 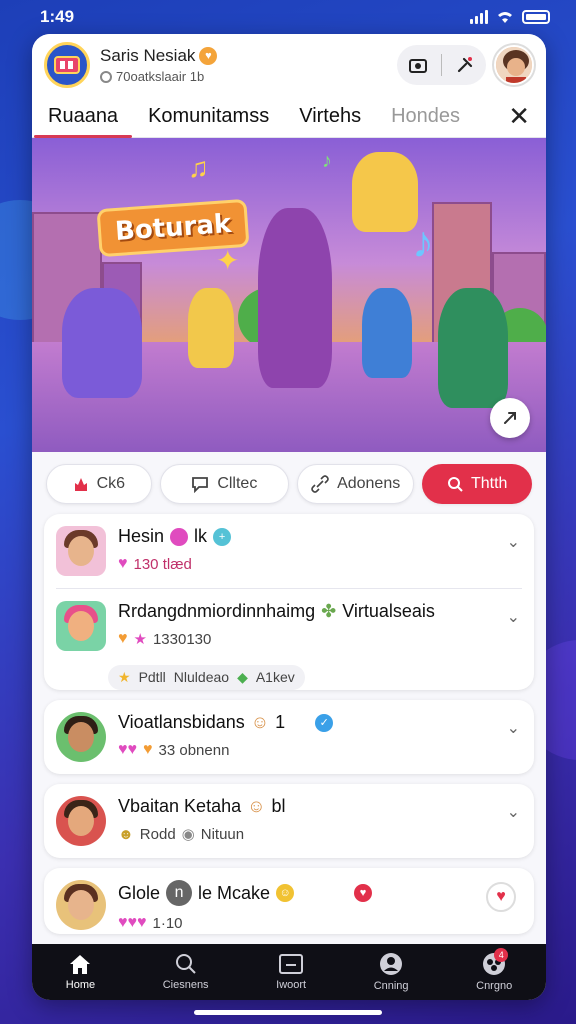 What do you see at coordinates (242, 677) in the screenshot?
I see `gem-icon: ◆` at bounding box center [242, 677].